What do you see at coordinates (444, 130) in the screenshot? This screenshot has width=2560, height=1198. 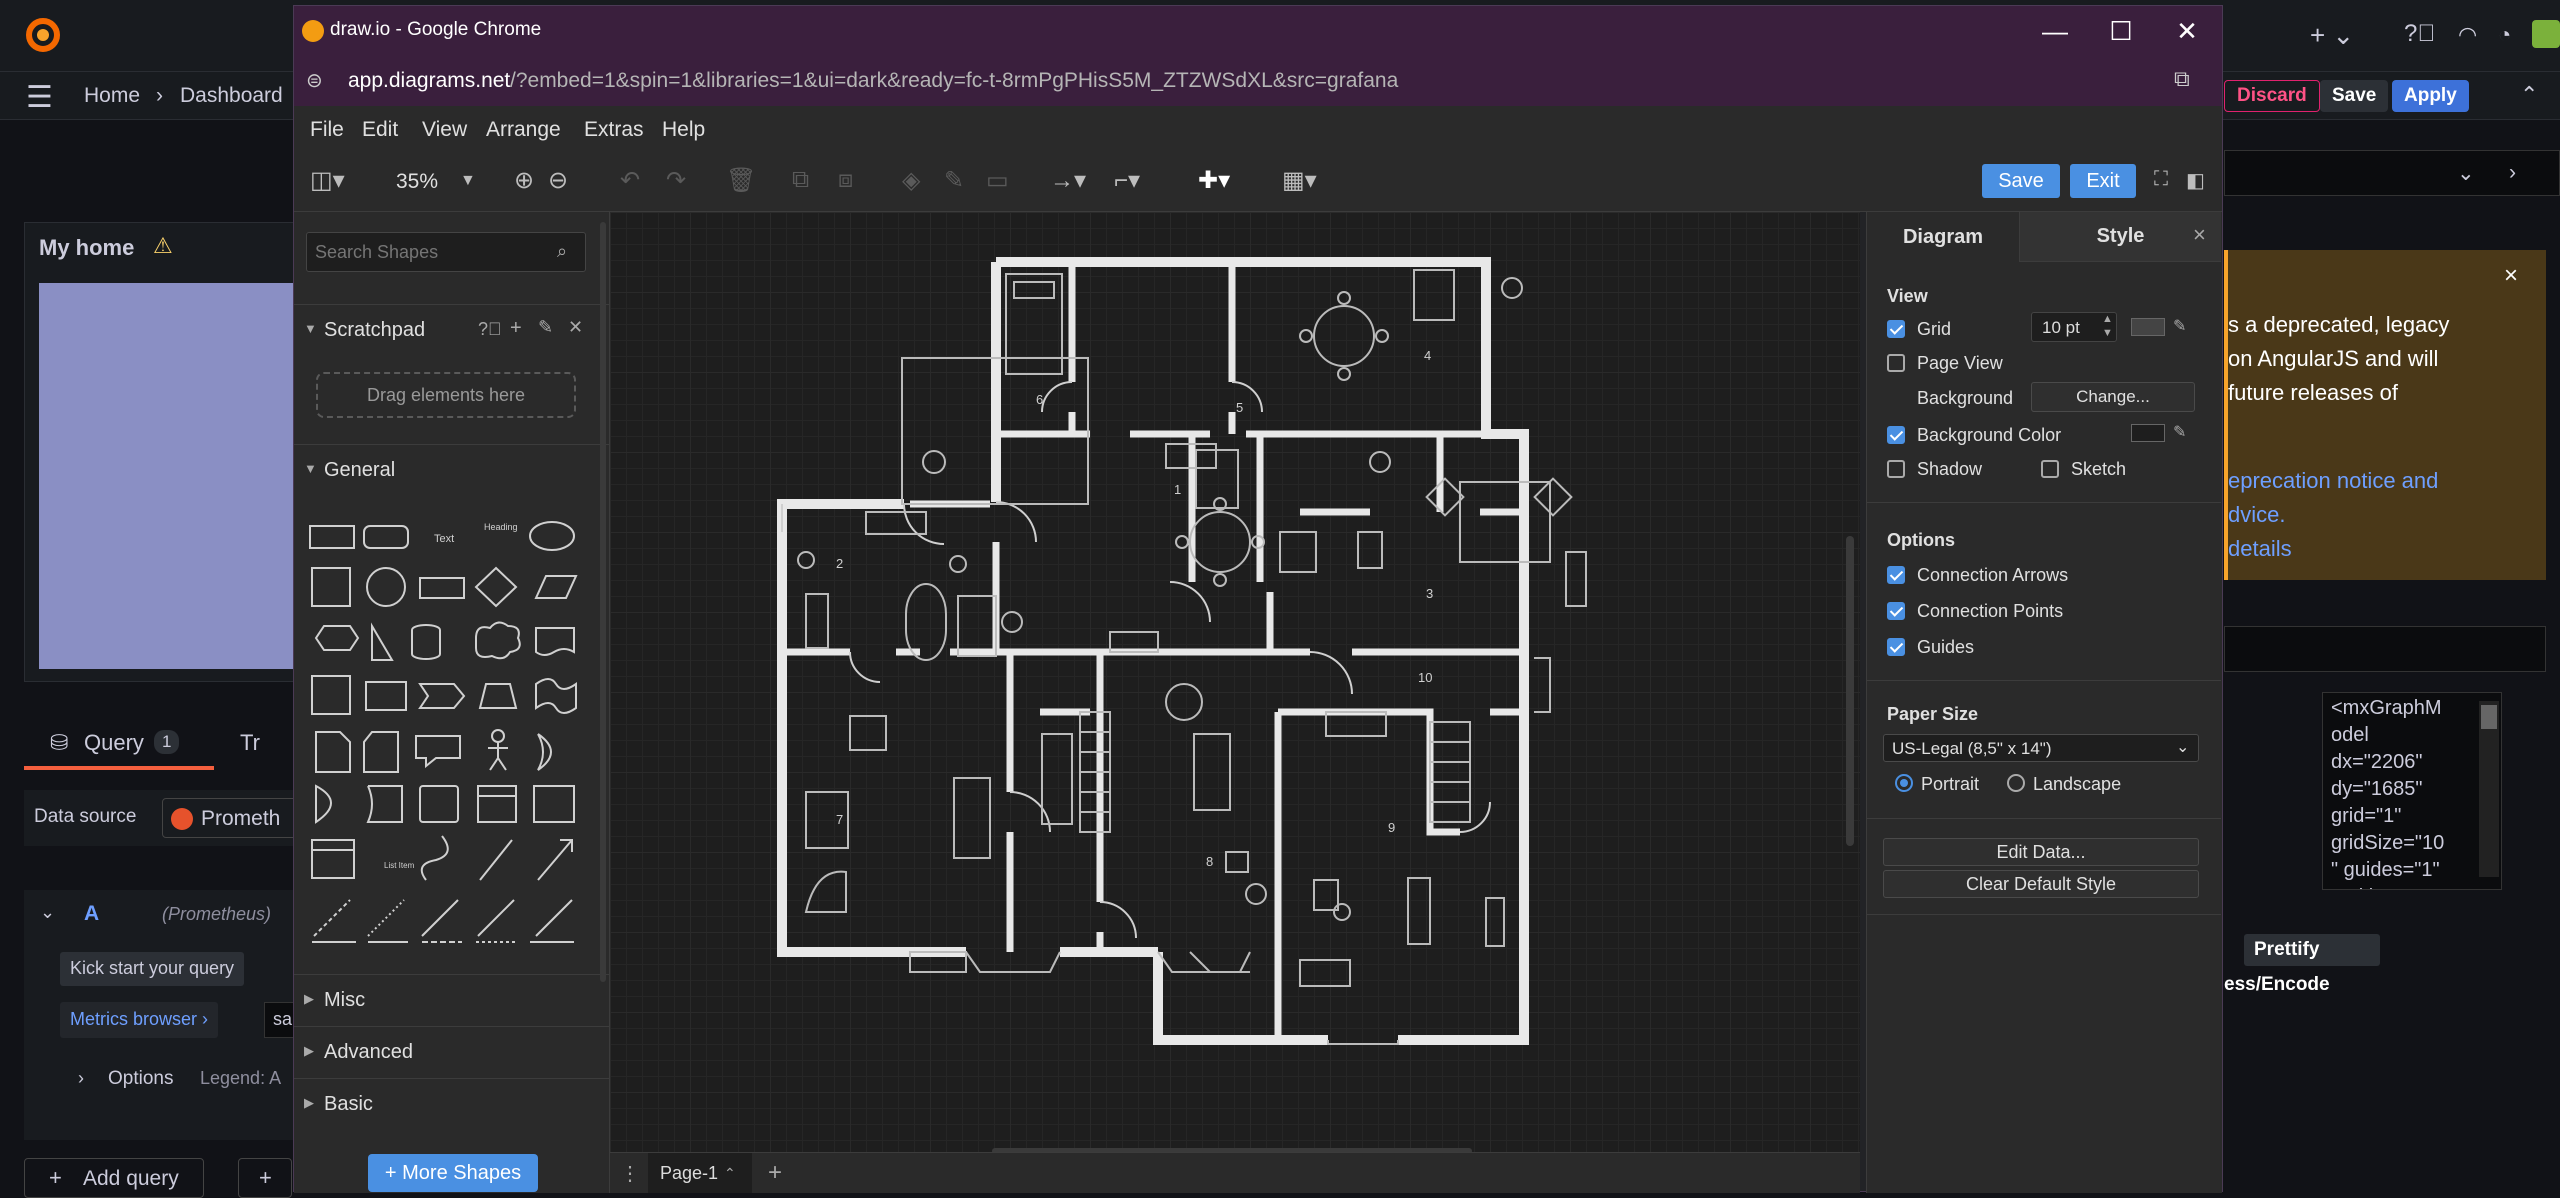 I see `menu-view: View` at bounding box center [444, 130].